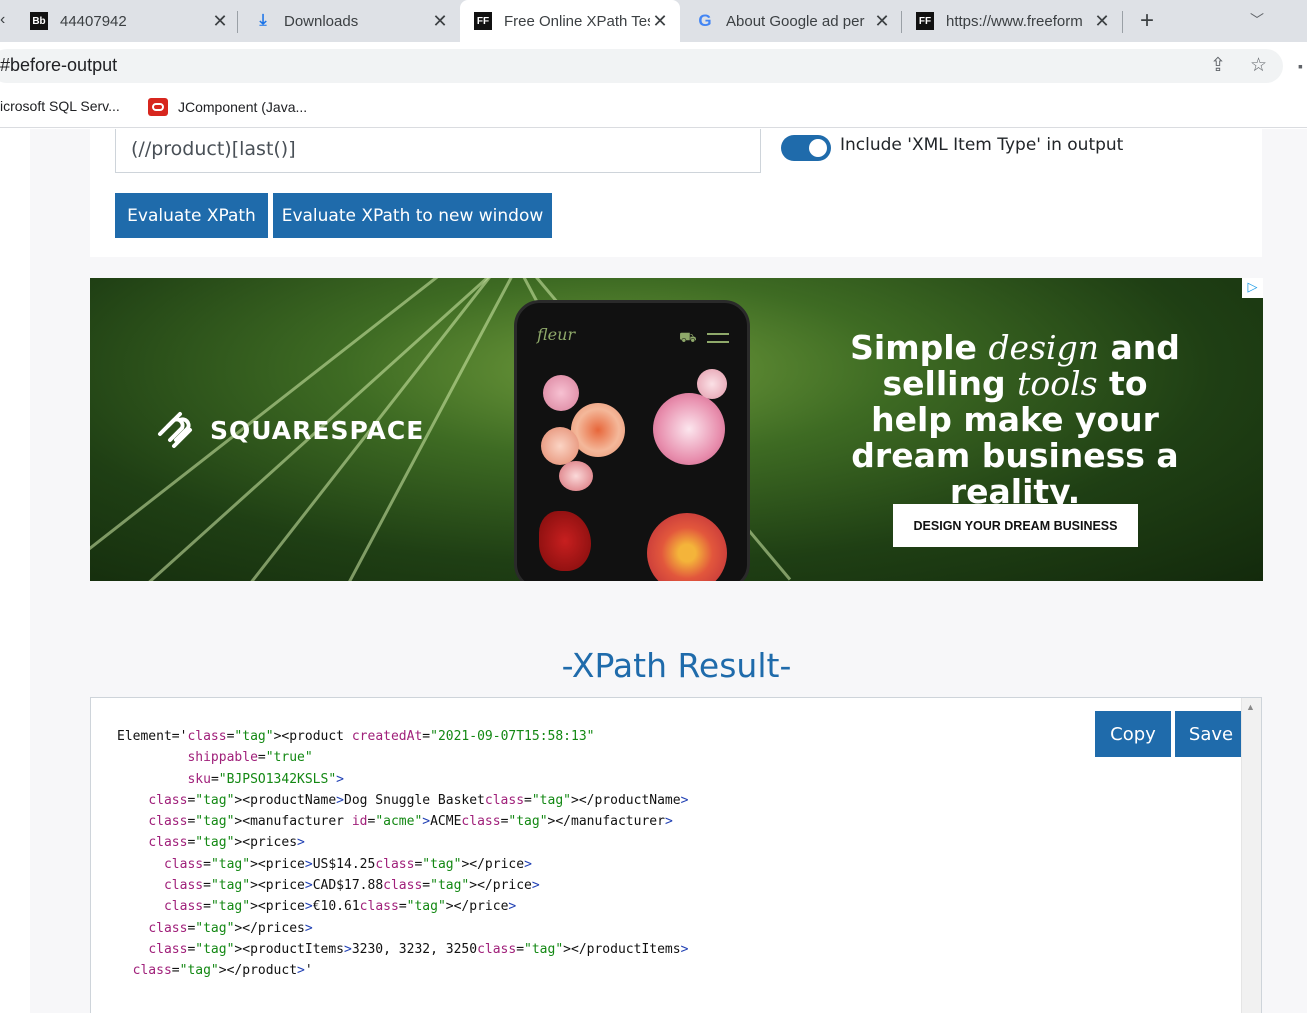 The width and height of the screenshot is (1307, 1013). I want to click on evaluate-xpath-new-window-button: Evaluate XPath to new window, so click(412, 215).